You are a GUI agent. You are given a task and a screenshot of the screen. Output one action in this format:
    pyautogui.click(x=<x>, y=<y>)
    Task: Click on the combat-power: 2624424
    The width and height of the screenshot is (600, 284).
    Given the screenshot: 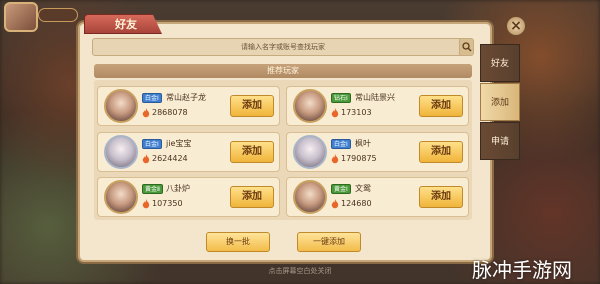 What is the action you would take?
    pyautogui.click(x=170, y=158)
    